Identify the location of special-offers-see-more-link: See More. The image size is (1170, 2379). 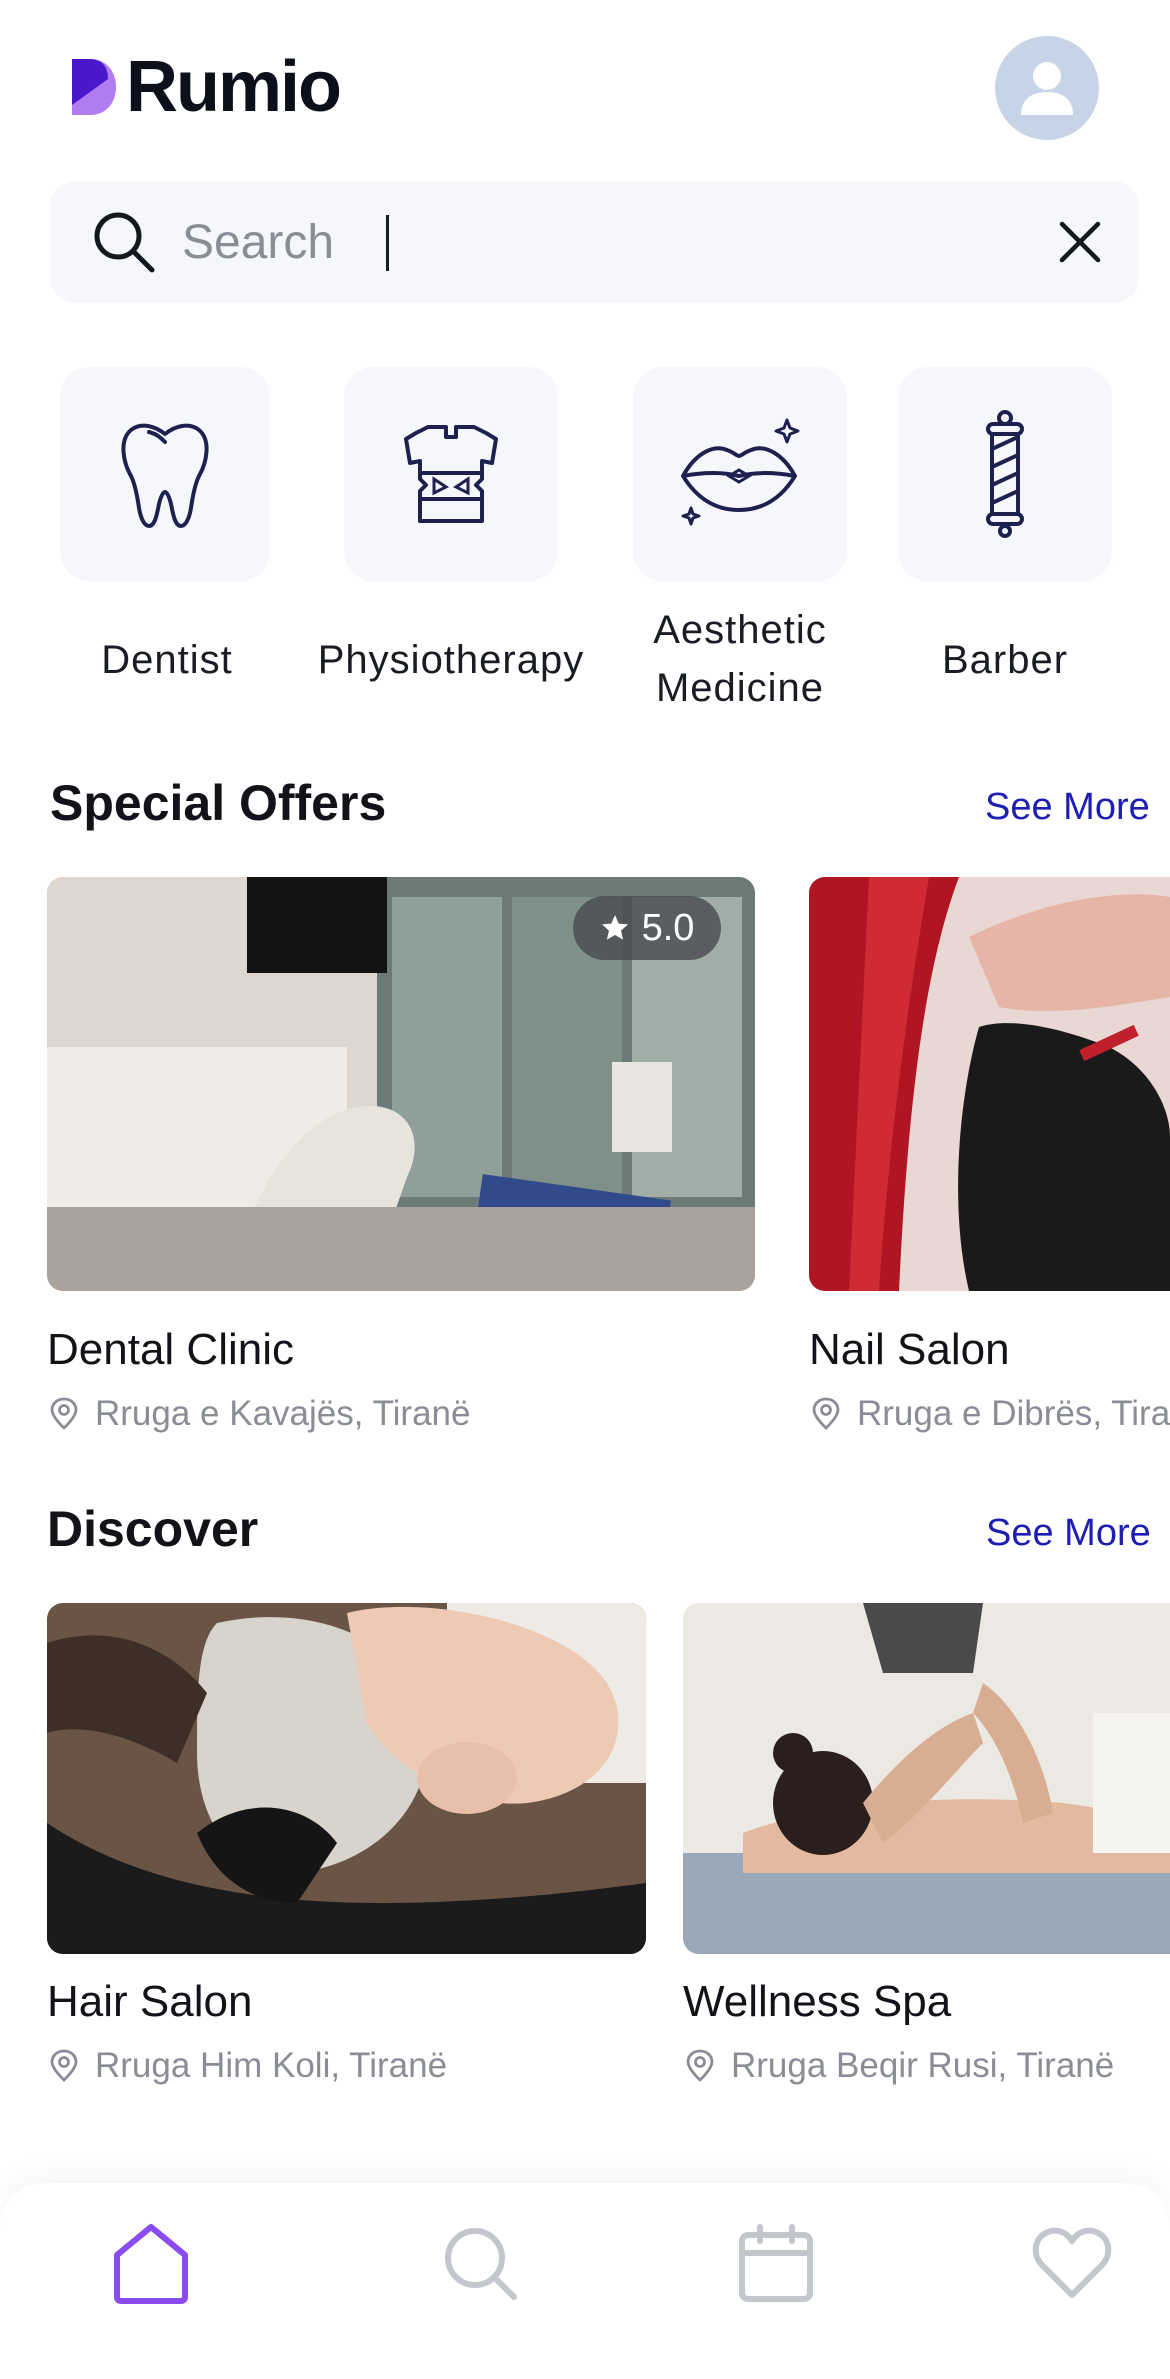
(1067, 807).